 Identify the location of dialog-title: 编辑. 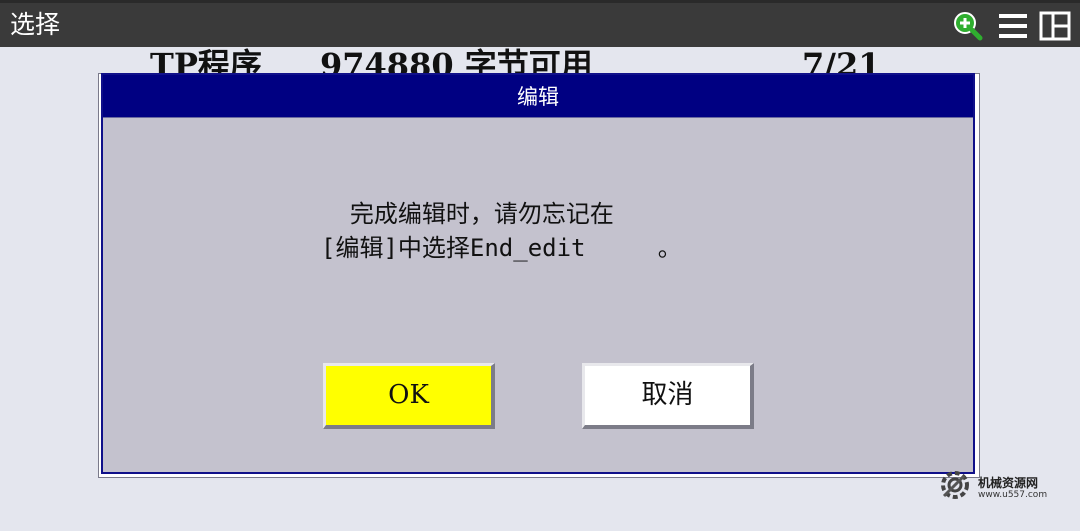
(538, 96).